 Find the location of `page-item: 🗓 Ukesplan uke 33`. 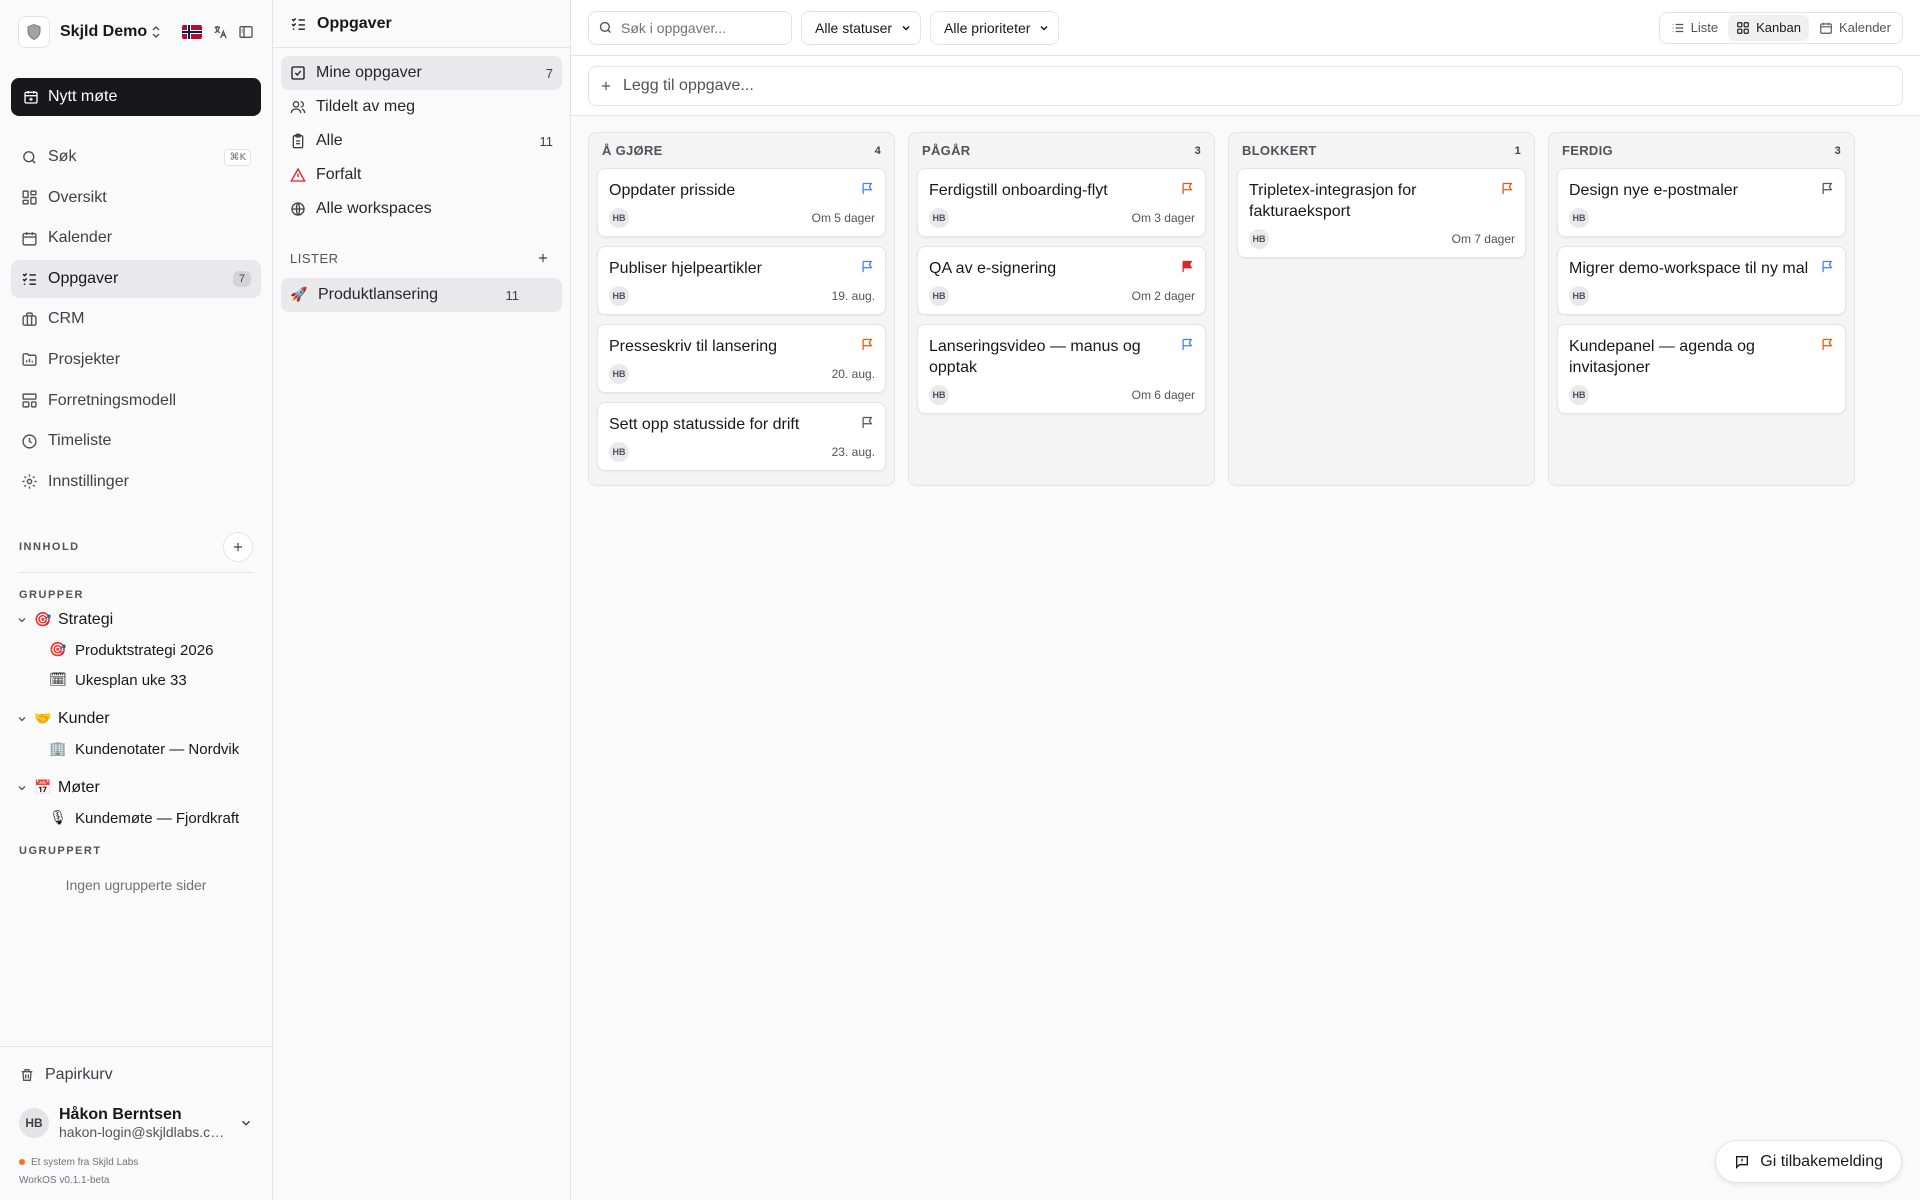

page-item: 🗓 Ukesplan uke 33 is located at coordinates (127, 680).